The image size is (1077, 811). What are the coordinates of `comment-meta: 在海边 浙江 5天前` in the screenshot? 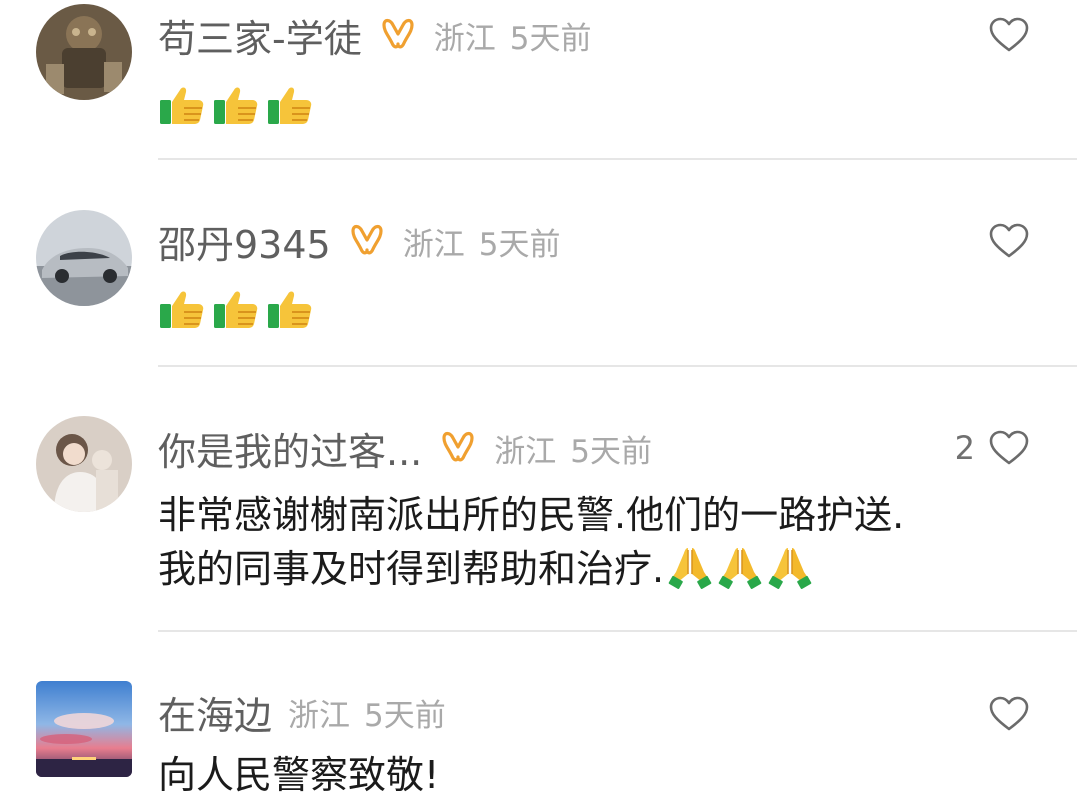 It's located at (302, 712).